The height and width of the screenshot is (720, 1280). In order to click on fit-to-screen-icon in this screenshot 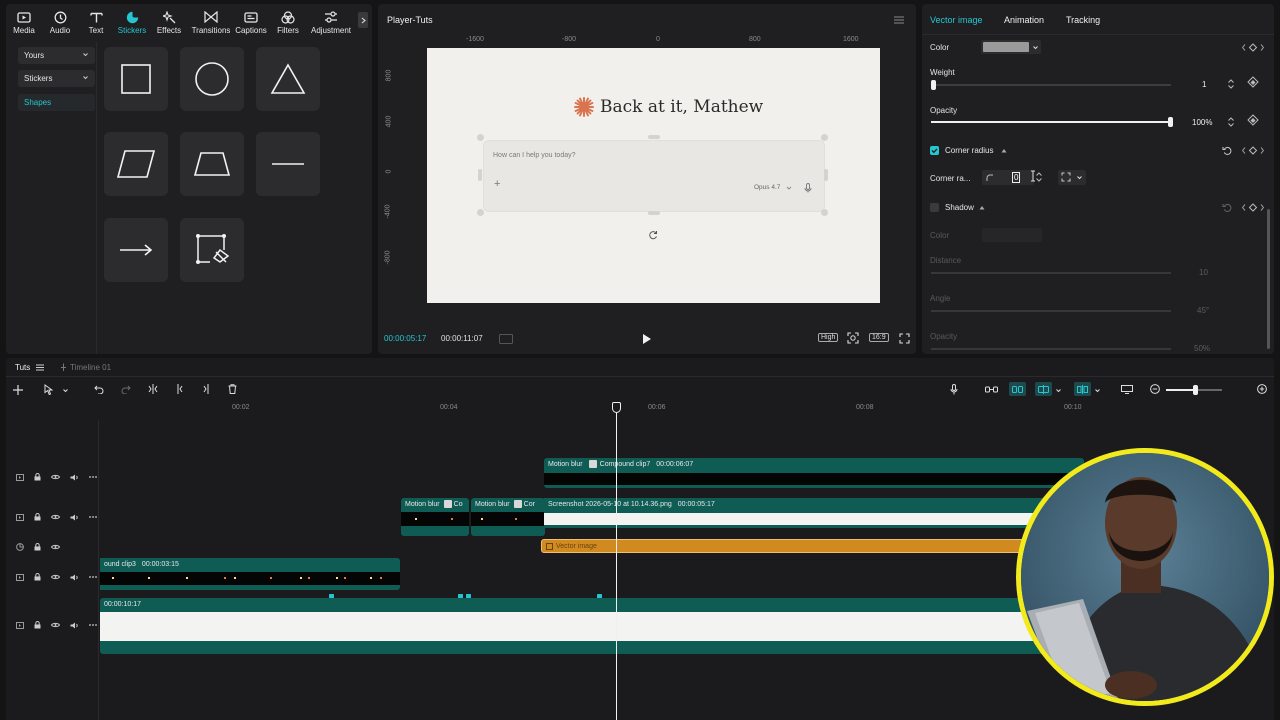, I will do `click(853, 338)`.